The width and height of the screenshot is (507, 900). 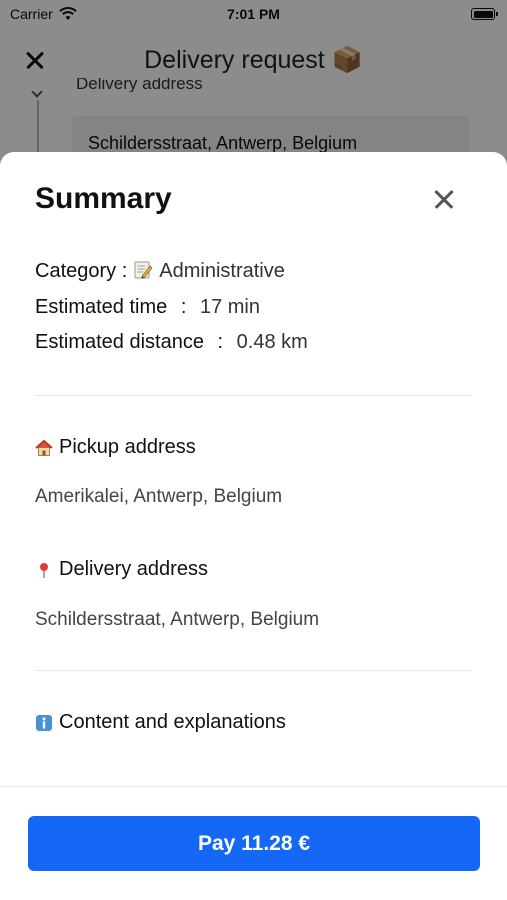 I want to click on footer-divider, so click(x=253, y=786).